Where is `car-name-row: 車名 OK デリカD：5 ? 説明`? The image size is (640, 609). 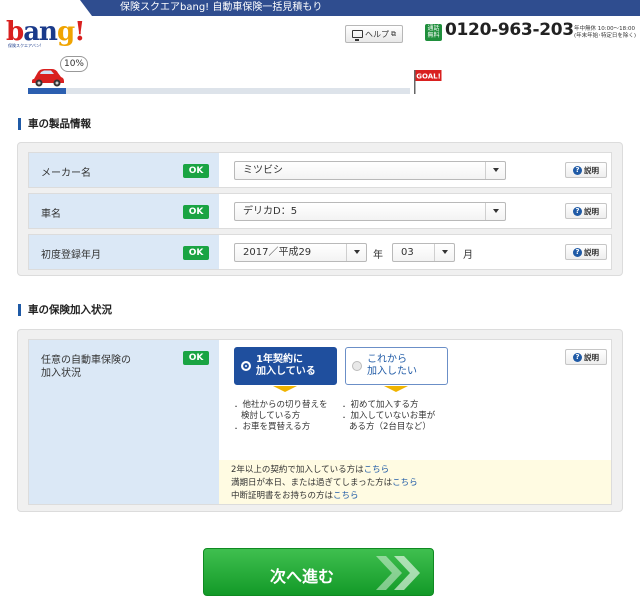
car-name-row: 車名 OK デリカD：5 ? 説明 is located at coordinates (320, 211).